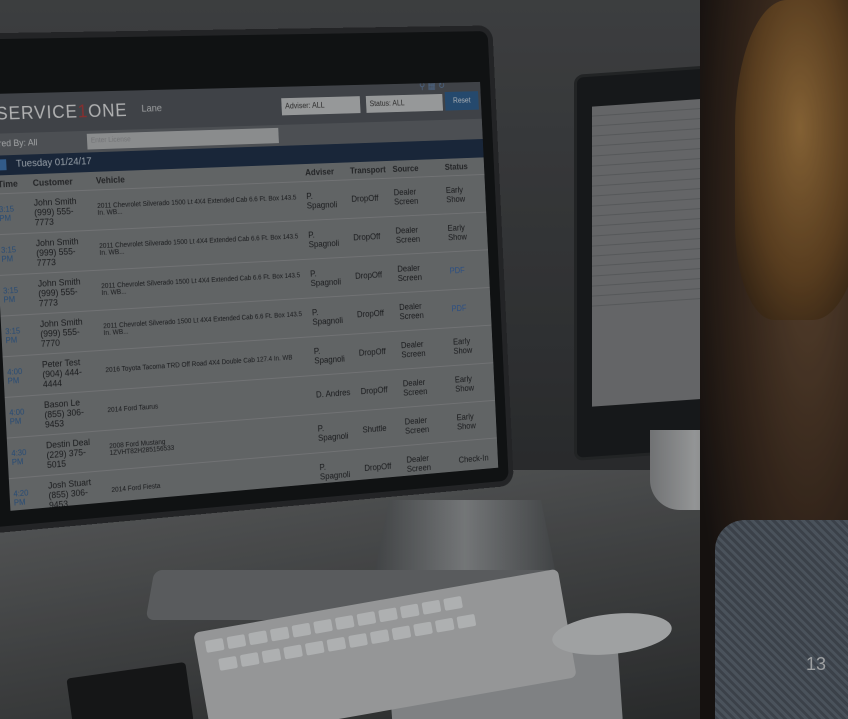 The width and height of the screenshot is (848, 719). What do you see at coordinates (367, 170) in the screenshot?
I see `header-transport: Transport` at bounding box center [367, 170].